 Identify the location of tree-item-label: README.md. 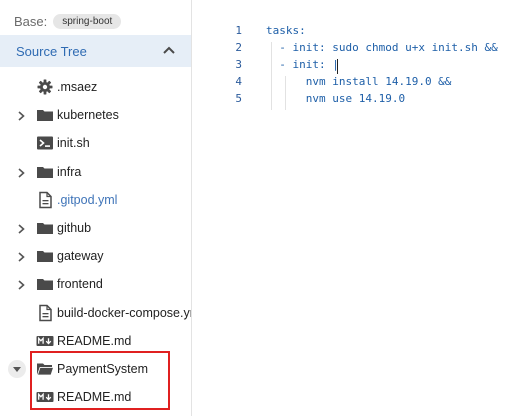
(94, 341).